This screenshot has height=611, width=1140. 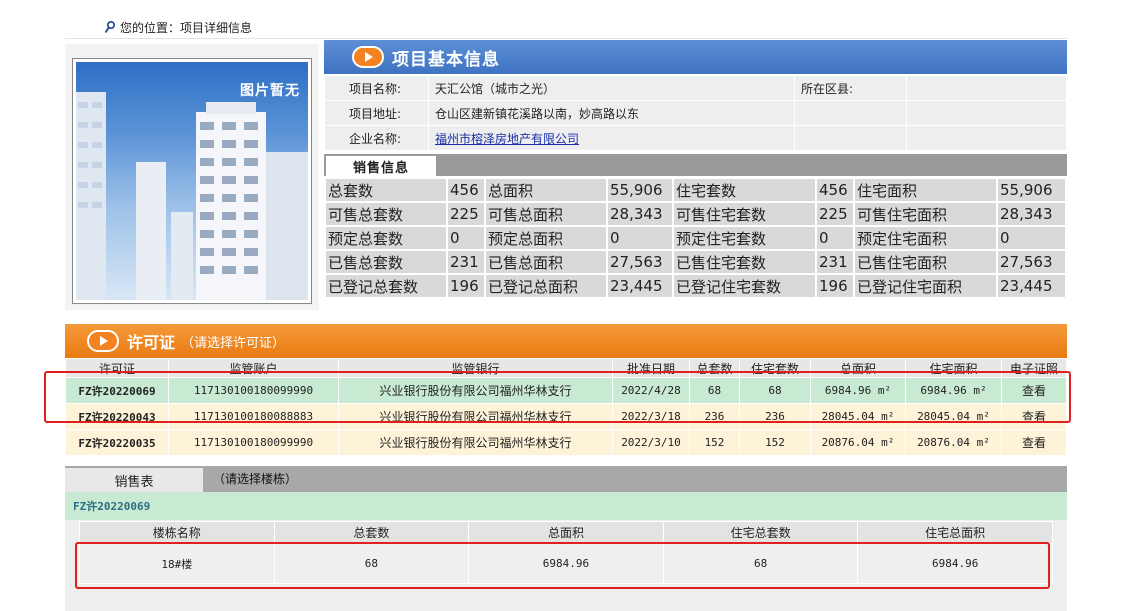 I want to click on sales-value: 27,563, so click(x=640, y=262).